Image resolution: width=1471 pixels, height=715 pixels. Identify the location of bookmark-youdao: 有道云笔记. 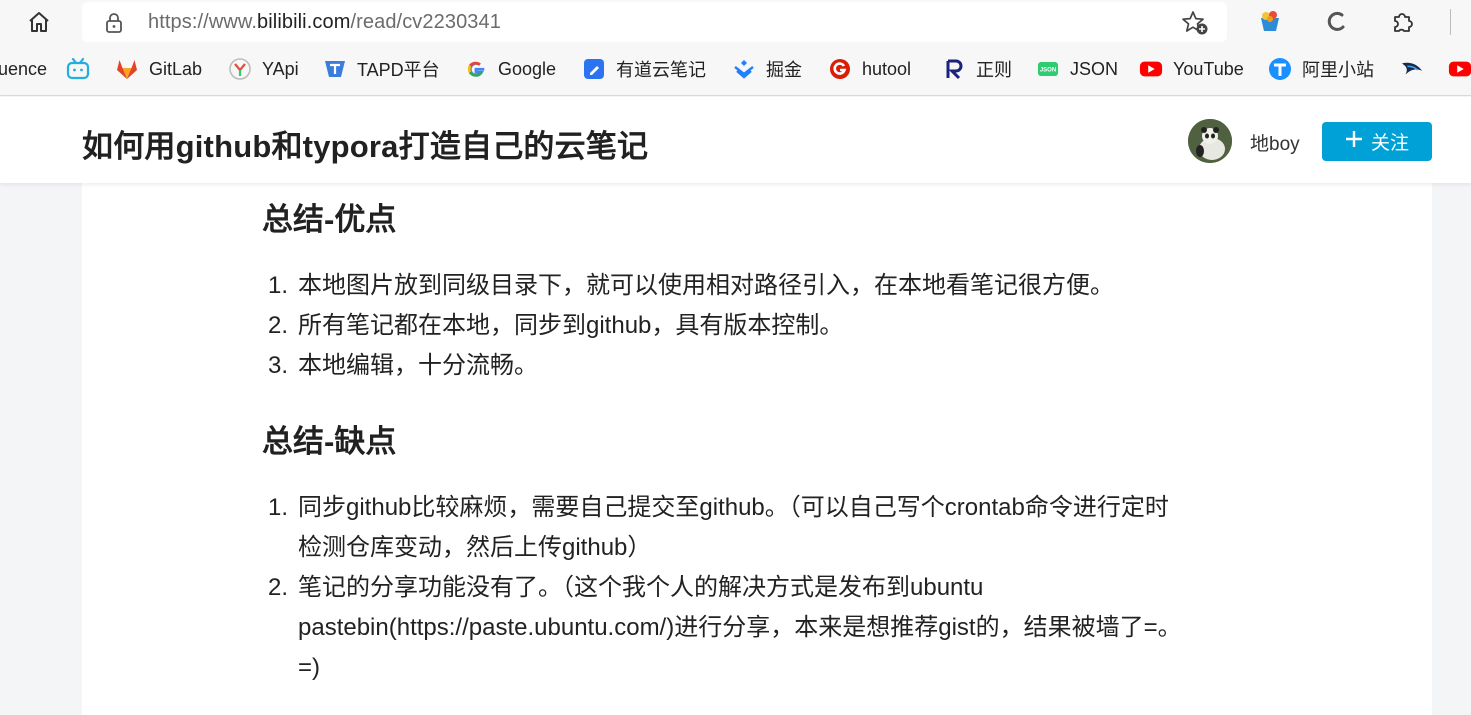
(644, 69).